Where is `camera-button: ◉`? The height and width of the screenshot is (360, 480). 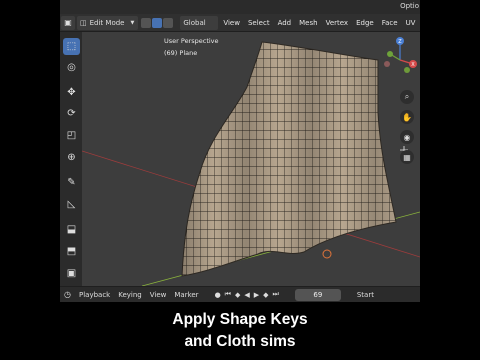
camera-button: ◉ is located at coordinates (407, 137).